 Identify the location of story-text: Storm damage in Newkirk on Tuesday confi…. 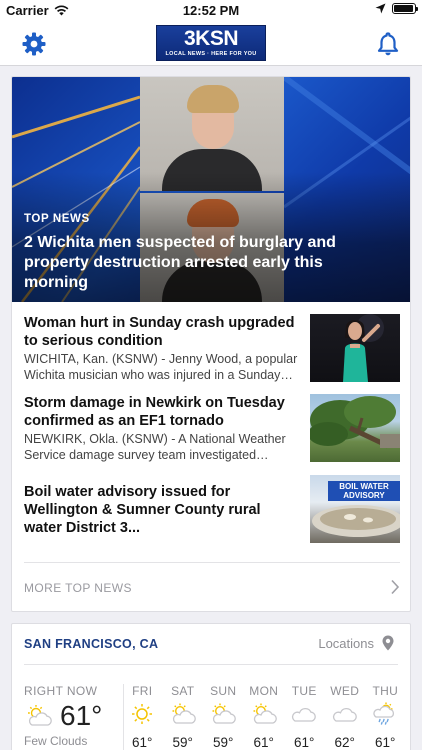
(163, 428).